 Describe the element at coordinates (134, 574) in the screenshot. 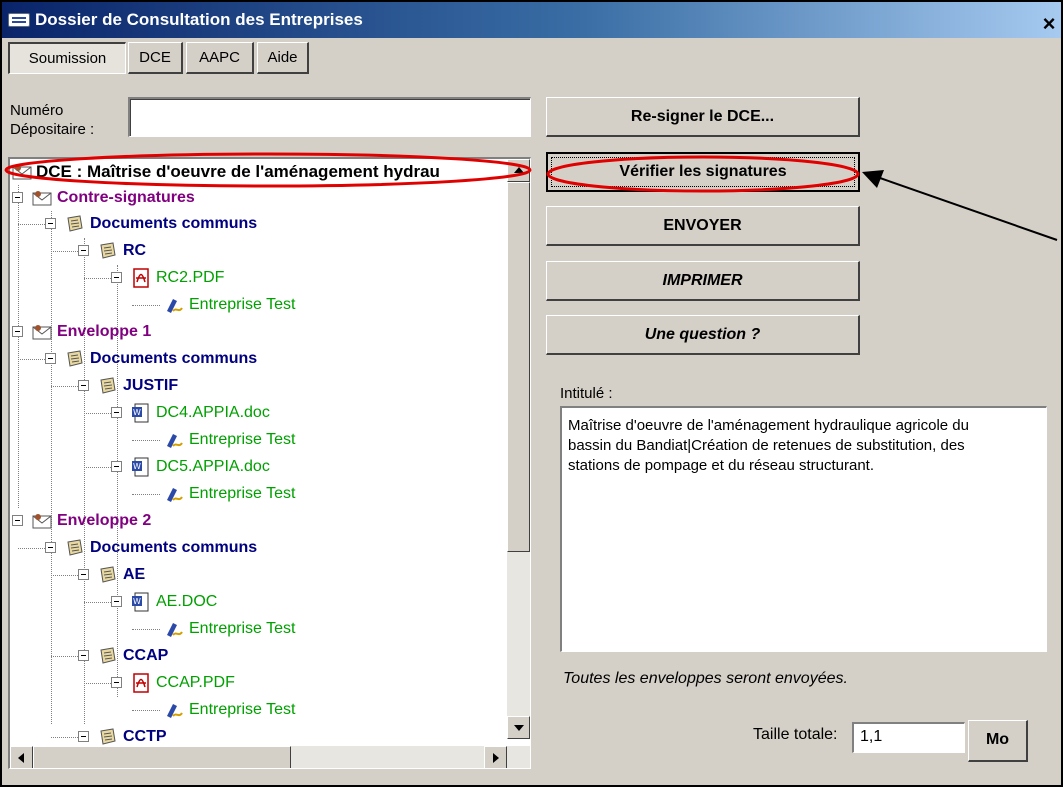

I see `tree-node-label: AE` at that location.